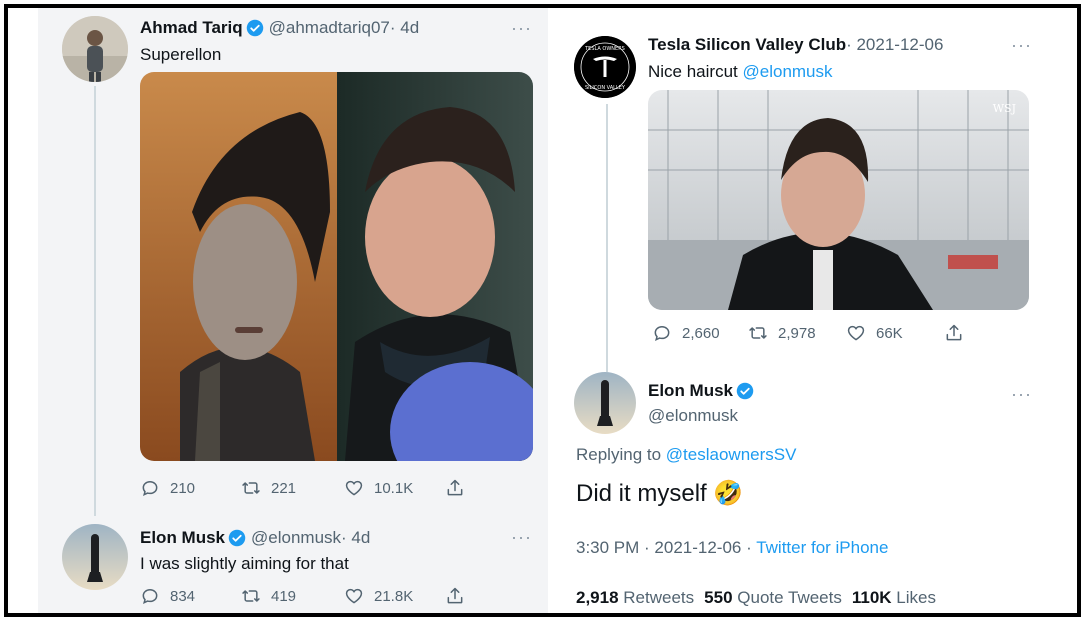  What do you see at coordinates (641, 493) in the screenshot?
I see `main-tweet-body: Did it myself` at bounding box center [641, 493].